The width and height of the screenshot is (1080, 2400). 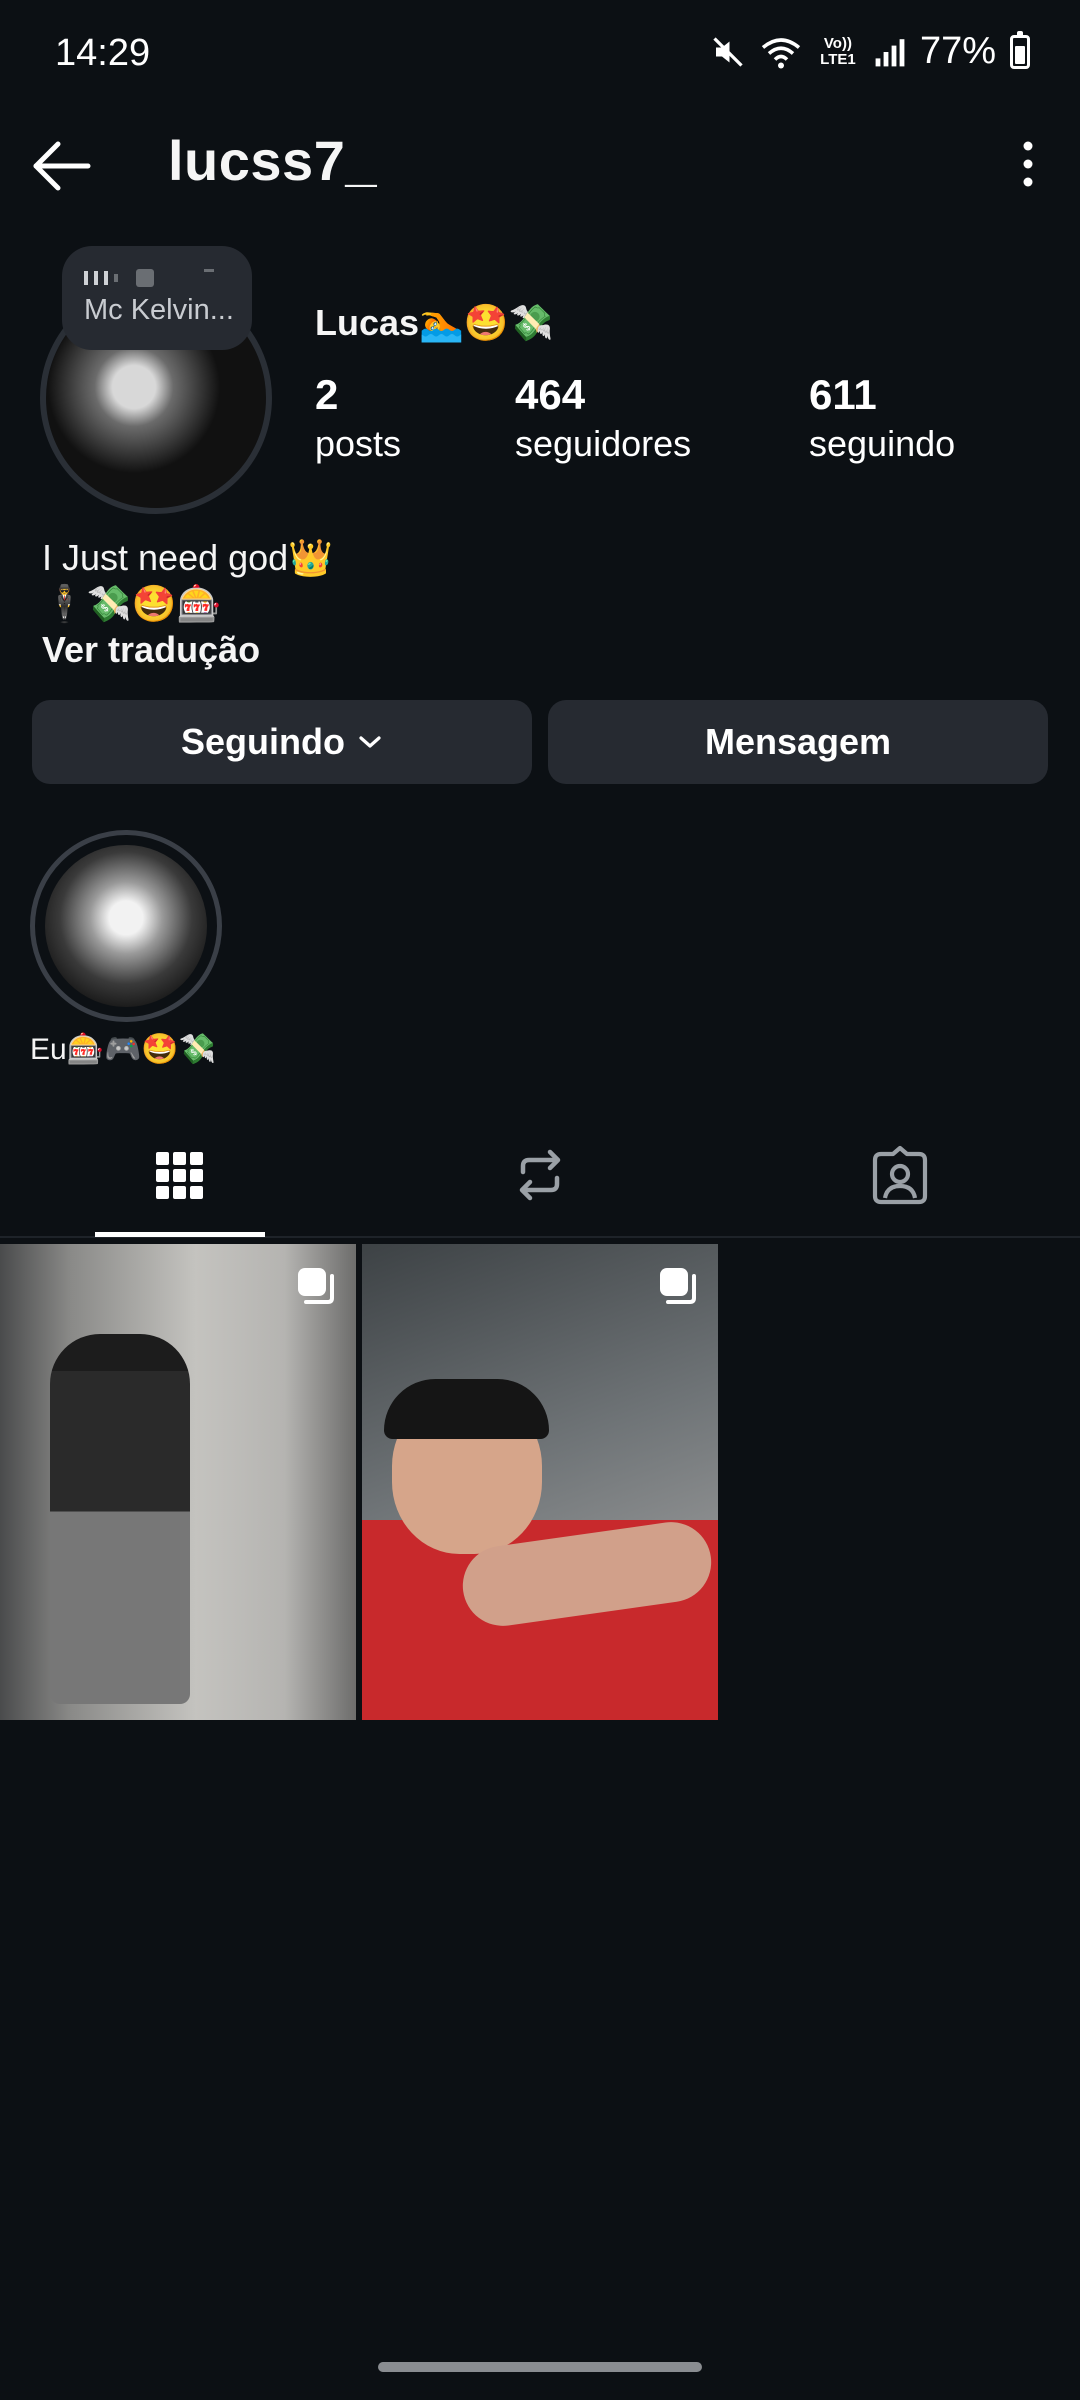 I want to click on status-bar: 14:29 Vo)) LTE1 77%, so click(x=540, y=55).